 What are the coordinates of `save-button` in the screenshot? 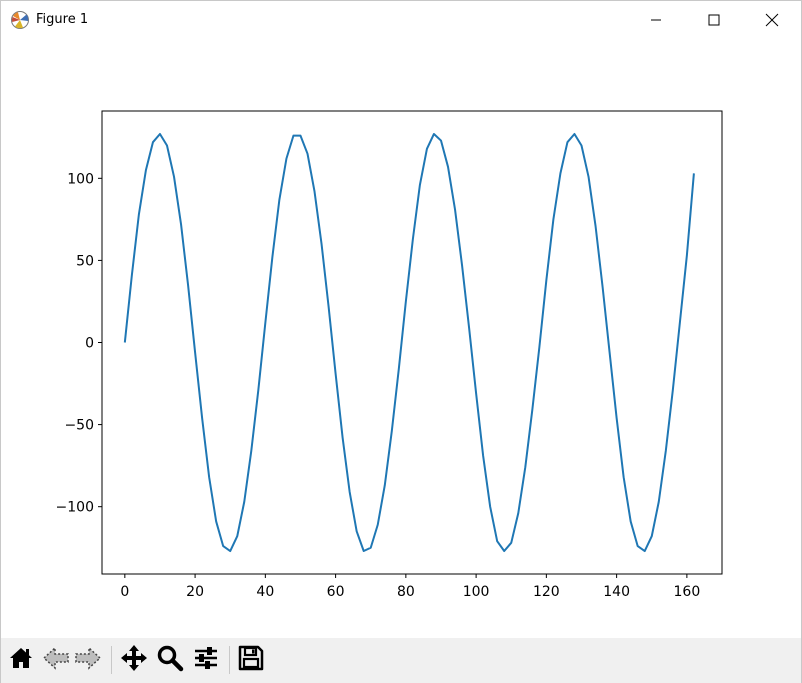 It's located at (251, 660).